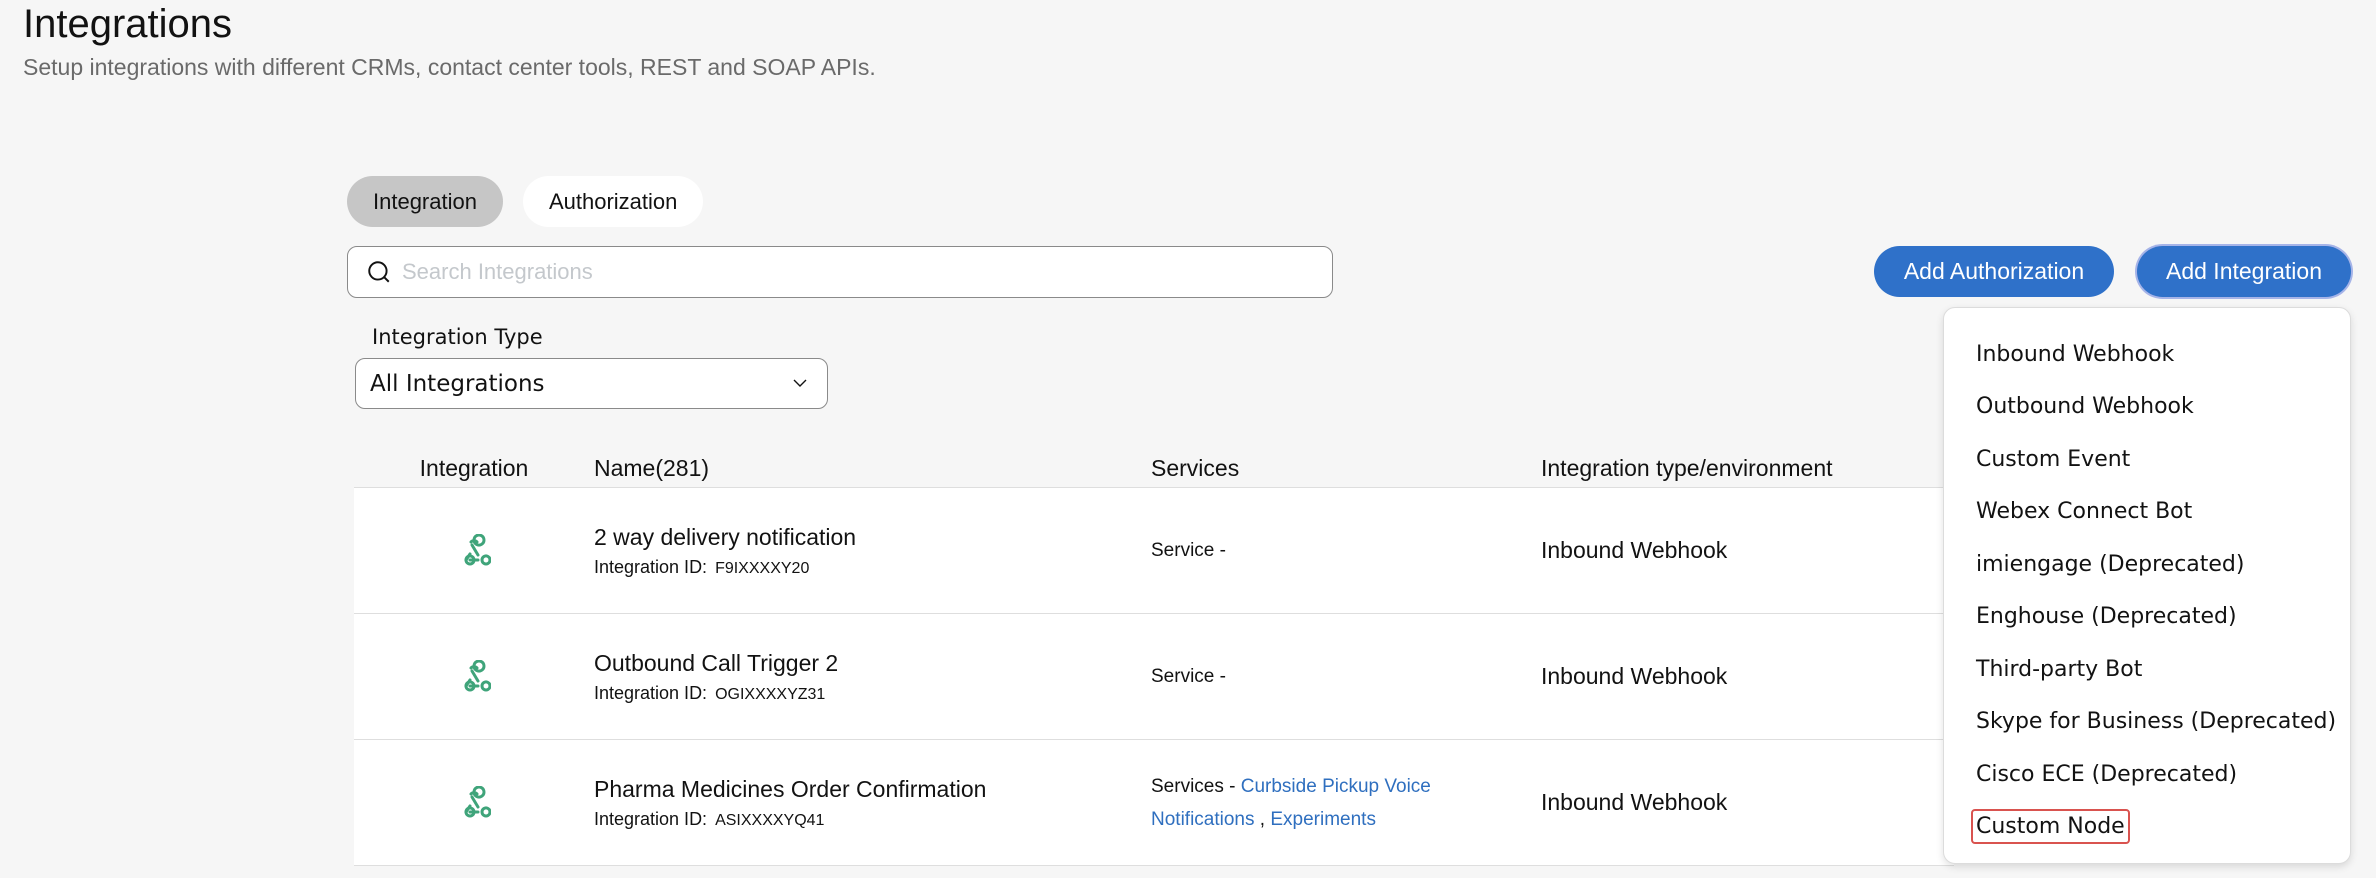  What do you see at coordinates (379, 272) in the screenshot?
I see `search-icon` at bounding box center [379, 272].